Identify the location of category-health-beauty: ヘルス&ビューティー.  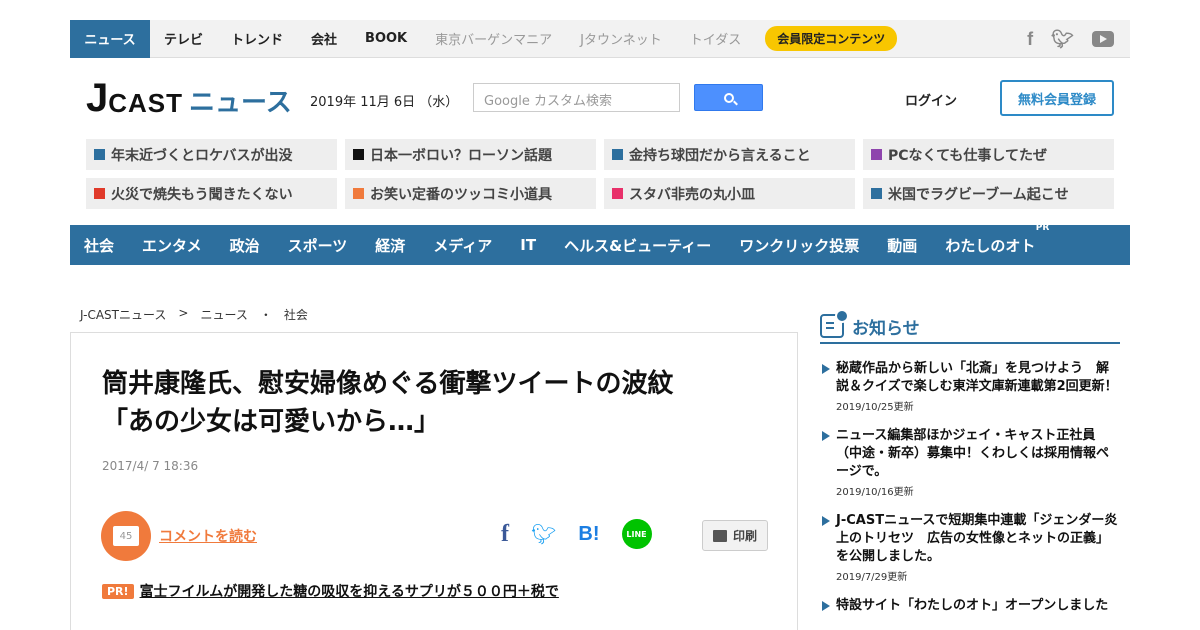
(637, 245).